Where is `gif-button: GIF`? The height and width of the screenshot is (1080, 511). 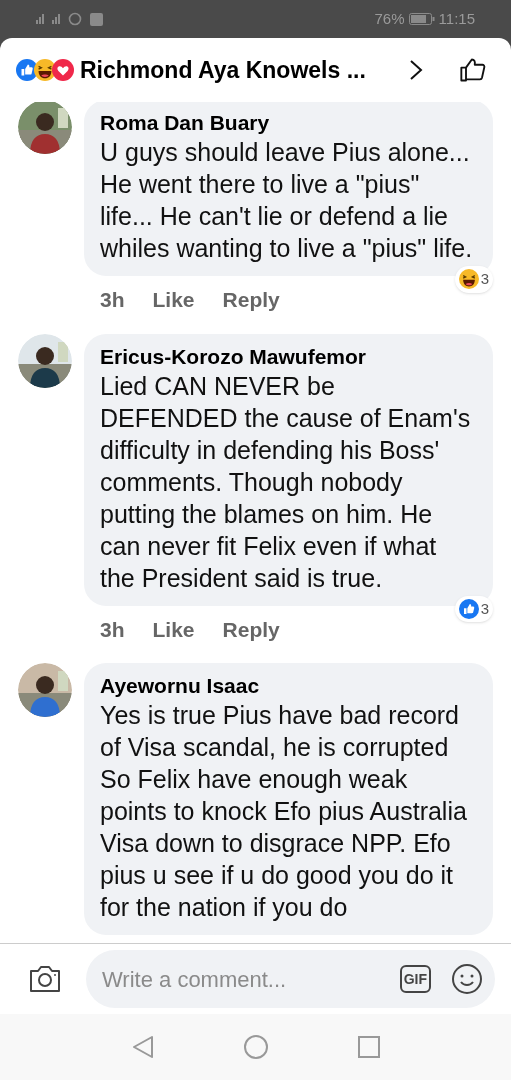 gif-button: GIF is located at coordinates (415, 979).